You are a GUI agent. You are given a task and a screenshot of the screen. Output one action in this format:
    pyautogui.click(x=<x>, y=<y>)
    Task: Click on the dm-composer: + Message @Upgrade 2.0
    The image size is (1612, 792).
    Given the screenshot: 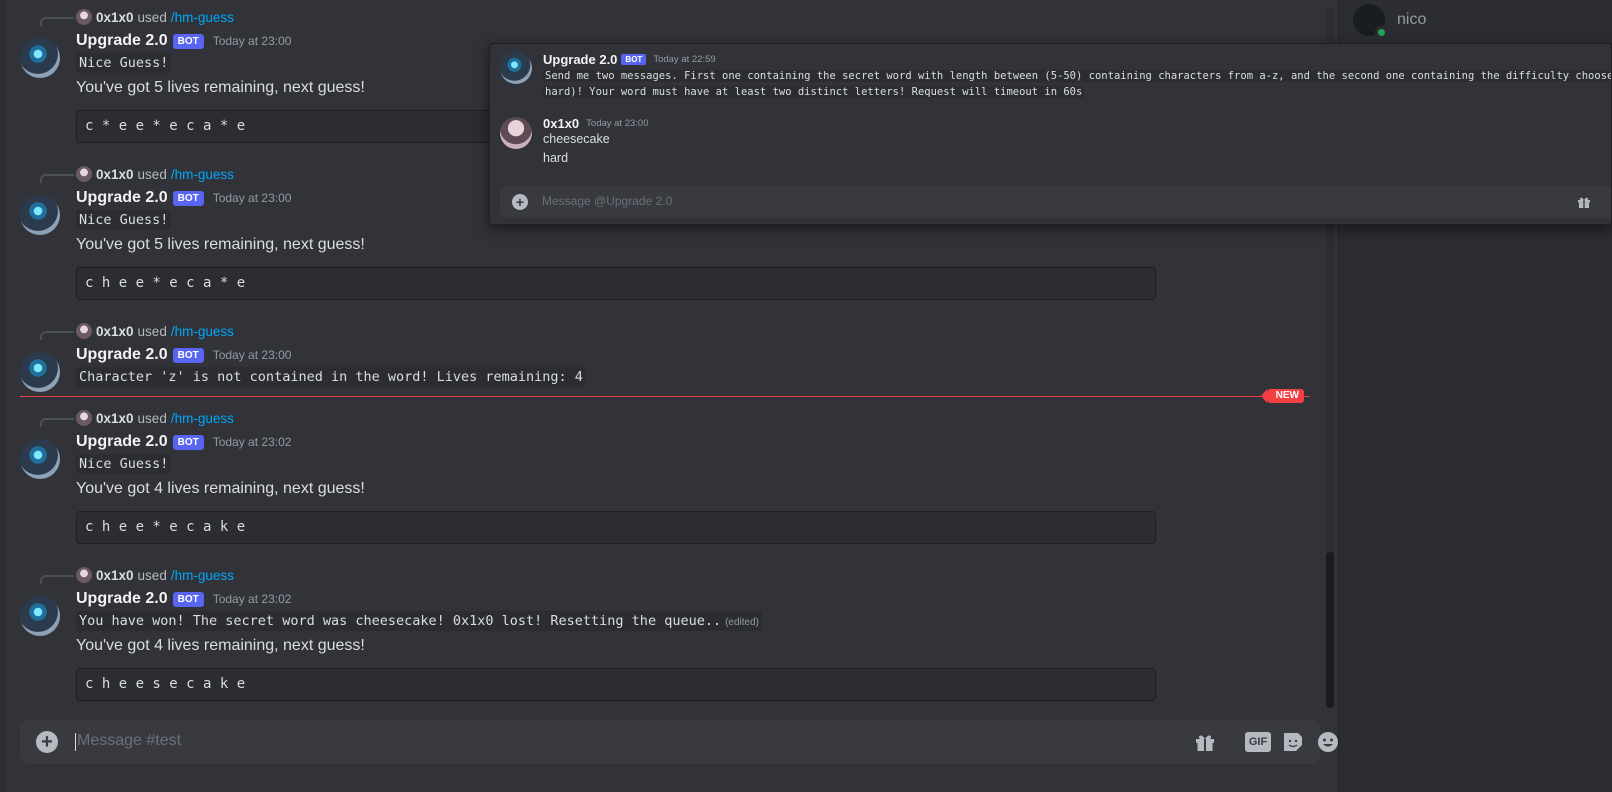 What is the action you would take?
    pyautogui.click(x=1055, y=202)
    